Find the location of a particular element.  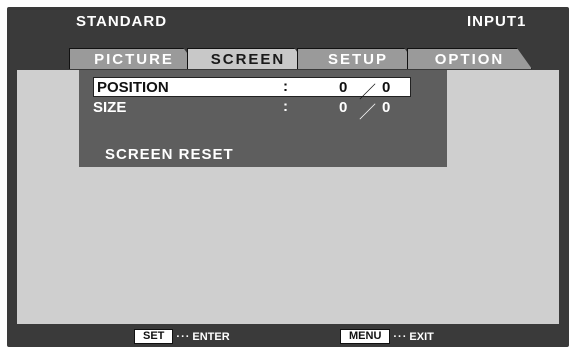

exit-hint: MENU ··· EXIT is located at coordinates (387, 336).